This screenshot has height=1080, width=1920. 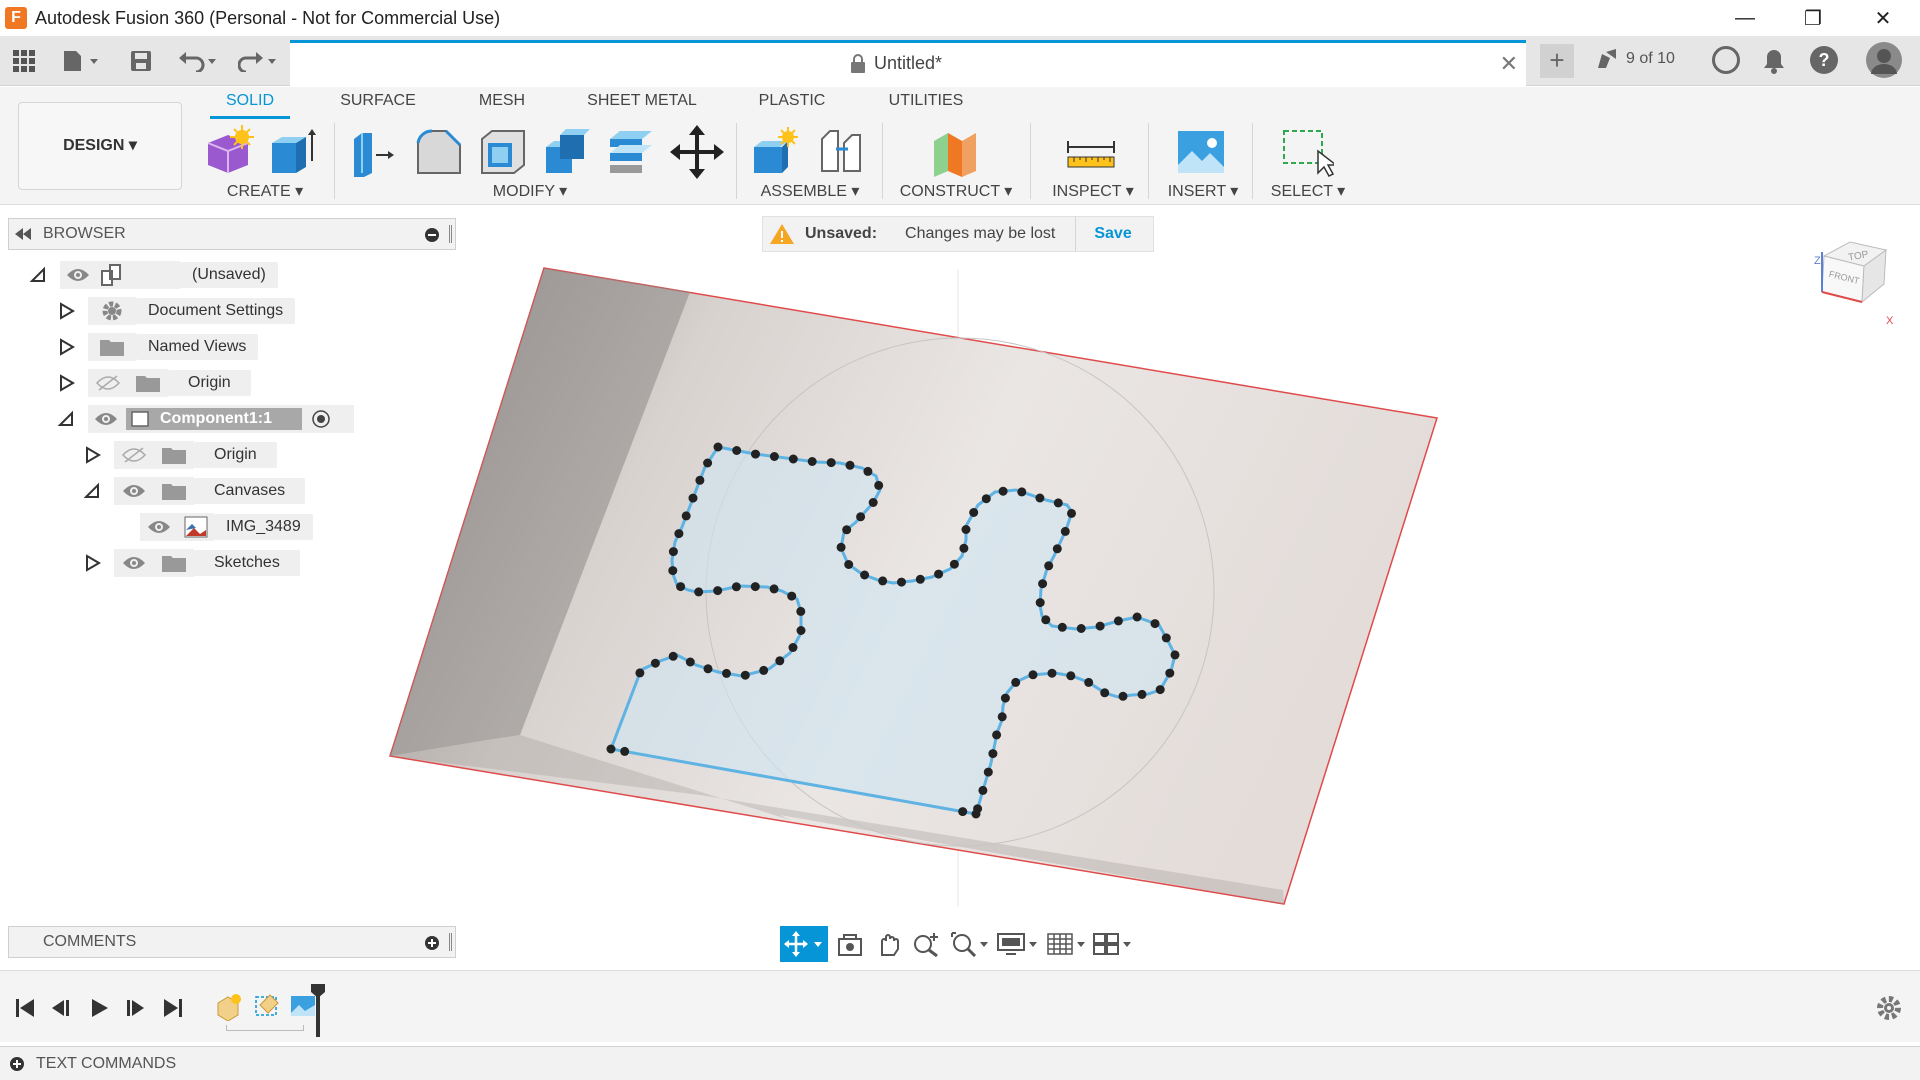 I want to click on tree-row-component: Component1:1, so click(x=205, y=419).